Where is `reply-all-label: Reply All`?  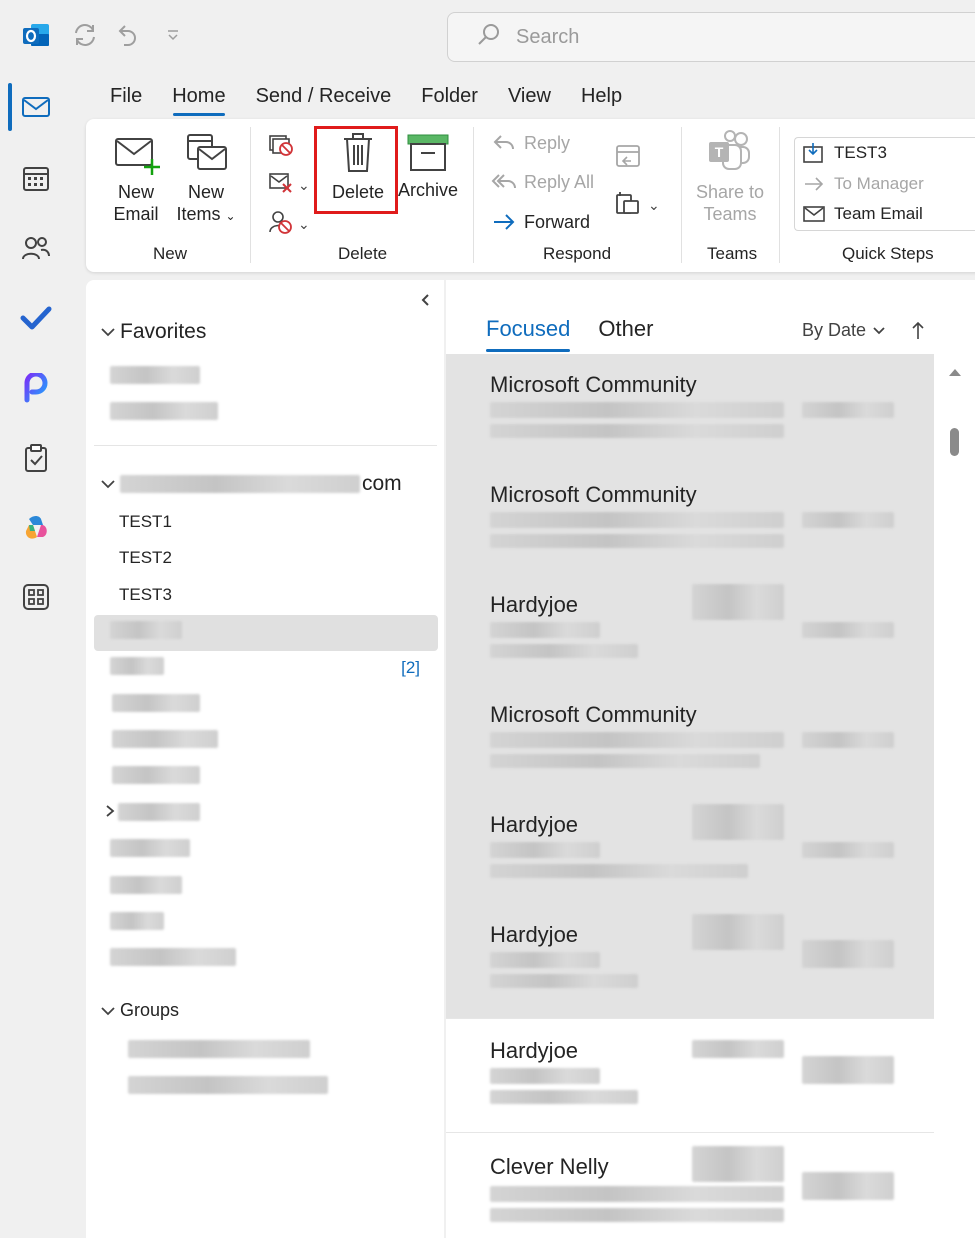
reply-all-label: Reply All is located at coordinates (559, 182).